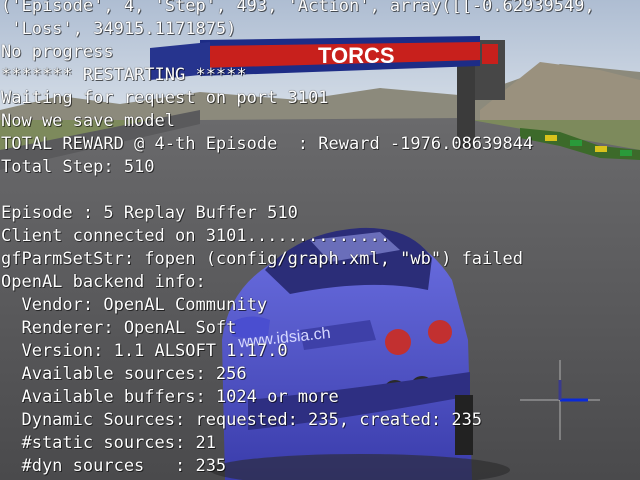 This screenshot has height=480, width=640. I want to click on terminal-line: Available sources: 256, so click(124, 374).